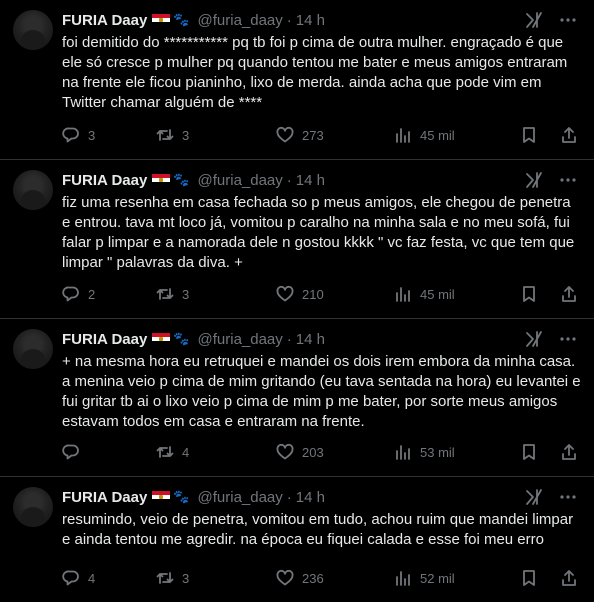  I want to click on like-count: 210, so click(313, 294).